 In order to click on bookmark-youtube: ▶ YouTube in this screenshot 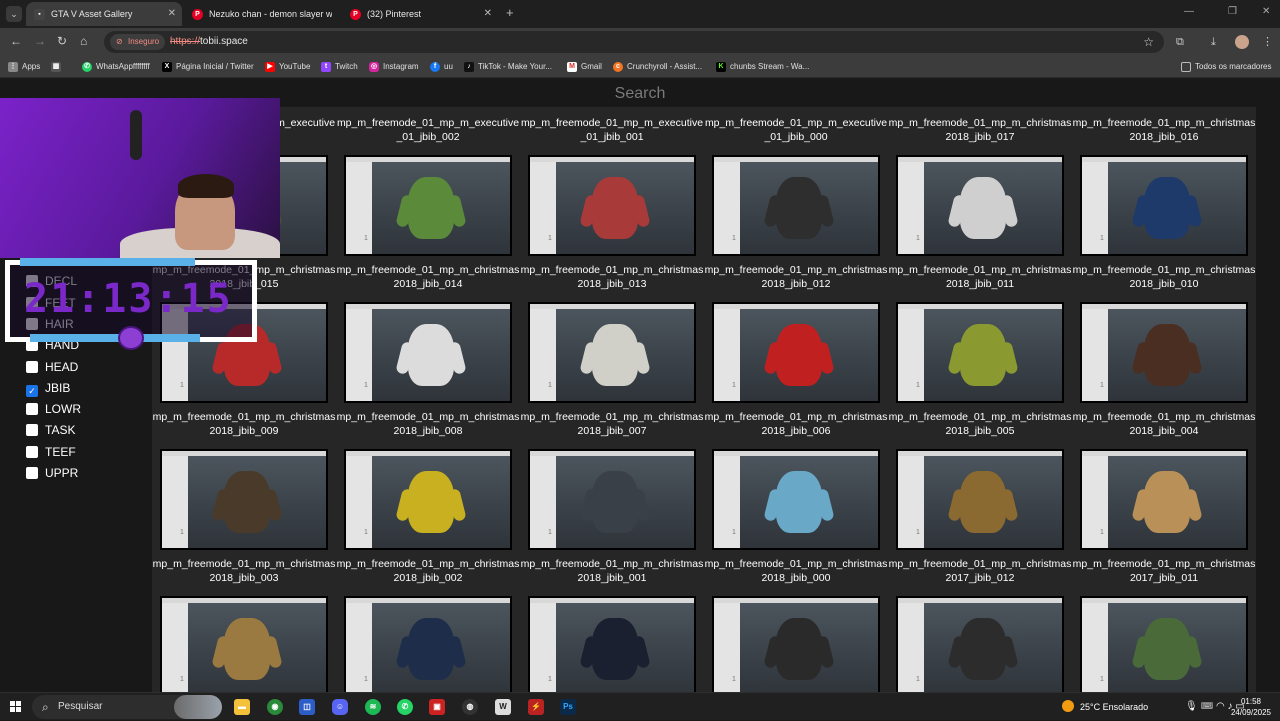, I will do `click(287, 67)`.